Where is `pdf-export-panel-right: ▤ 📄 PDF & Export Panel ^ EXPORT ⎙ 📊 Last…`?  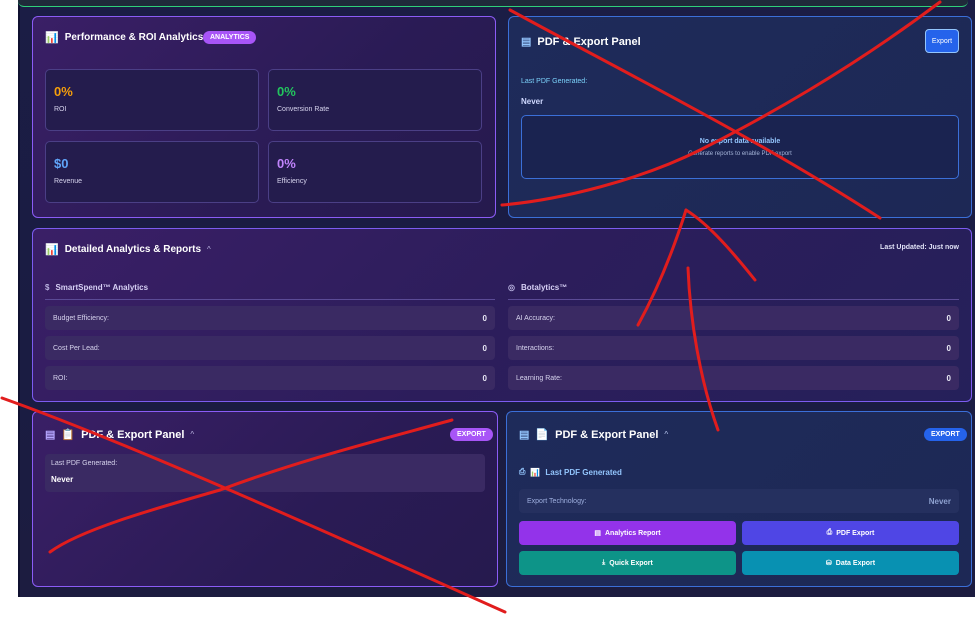
pdf-export-panel-right: ▤ 📄 PDF & Export Panel ^ EXPORT ⎙ 📊 Last… is located at coordinates (739, 499).